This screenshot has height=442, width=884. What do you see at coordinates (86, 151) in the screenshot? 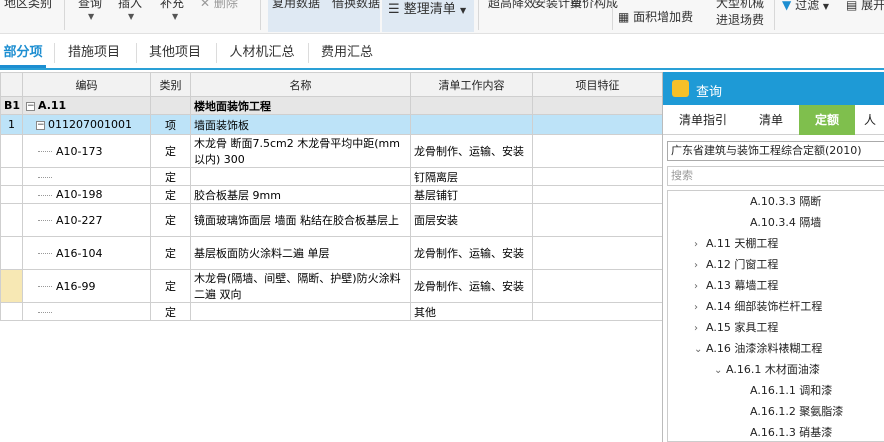
I see `code-cell: A10-173` at bounding box center [86, 151].